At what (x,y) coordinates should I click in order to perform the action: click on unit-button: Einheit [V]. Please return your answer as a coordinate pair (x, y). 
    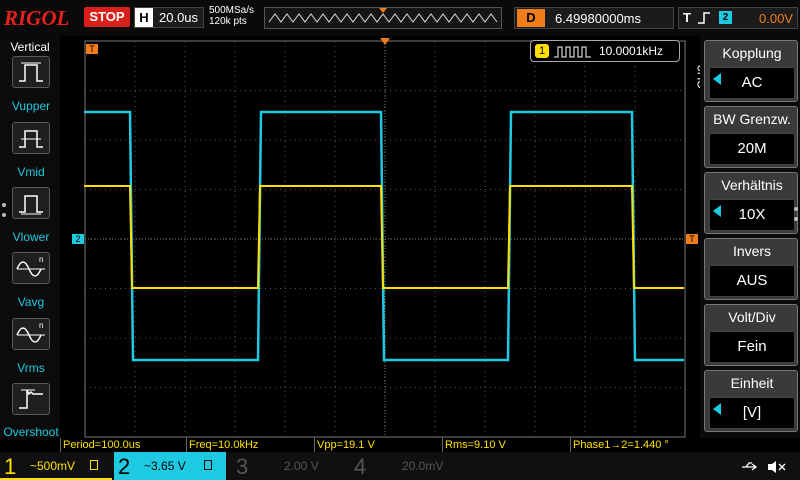
    Looking at the image, I should click on (751, 401).